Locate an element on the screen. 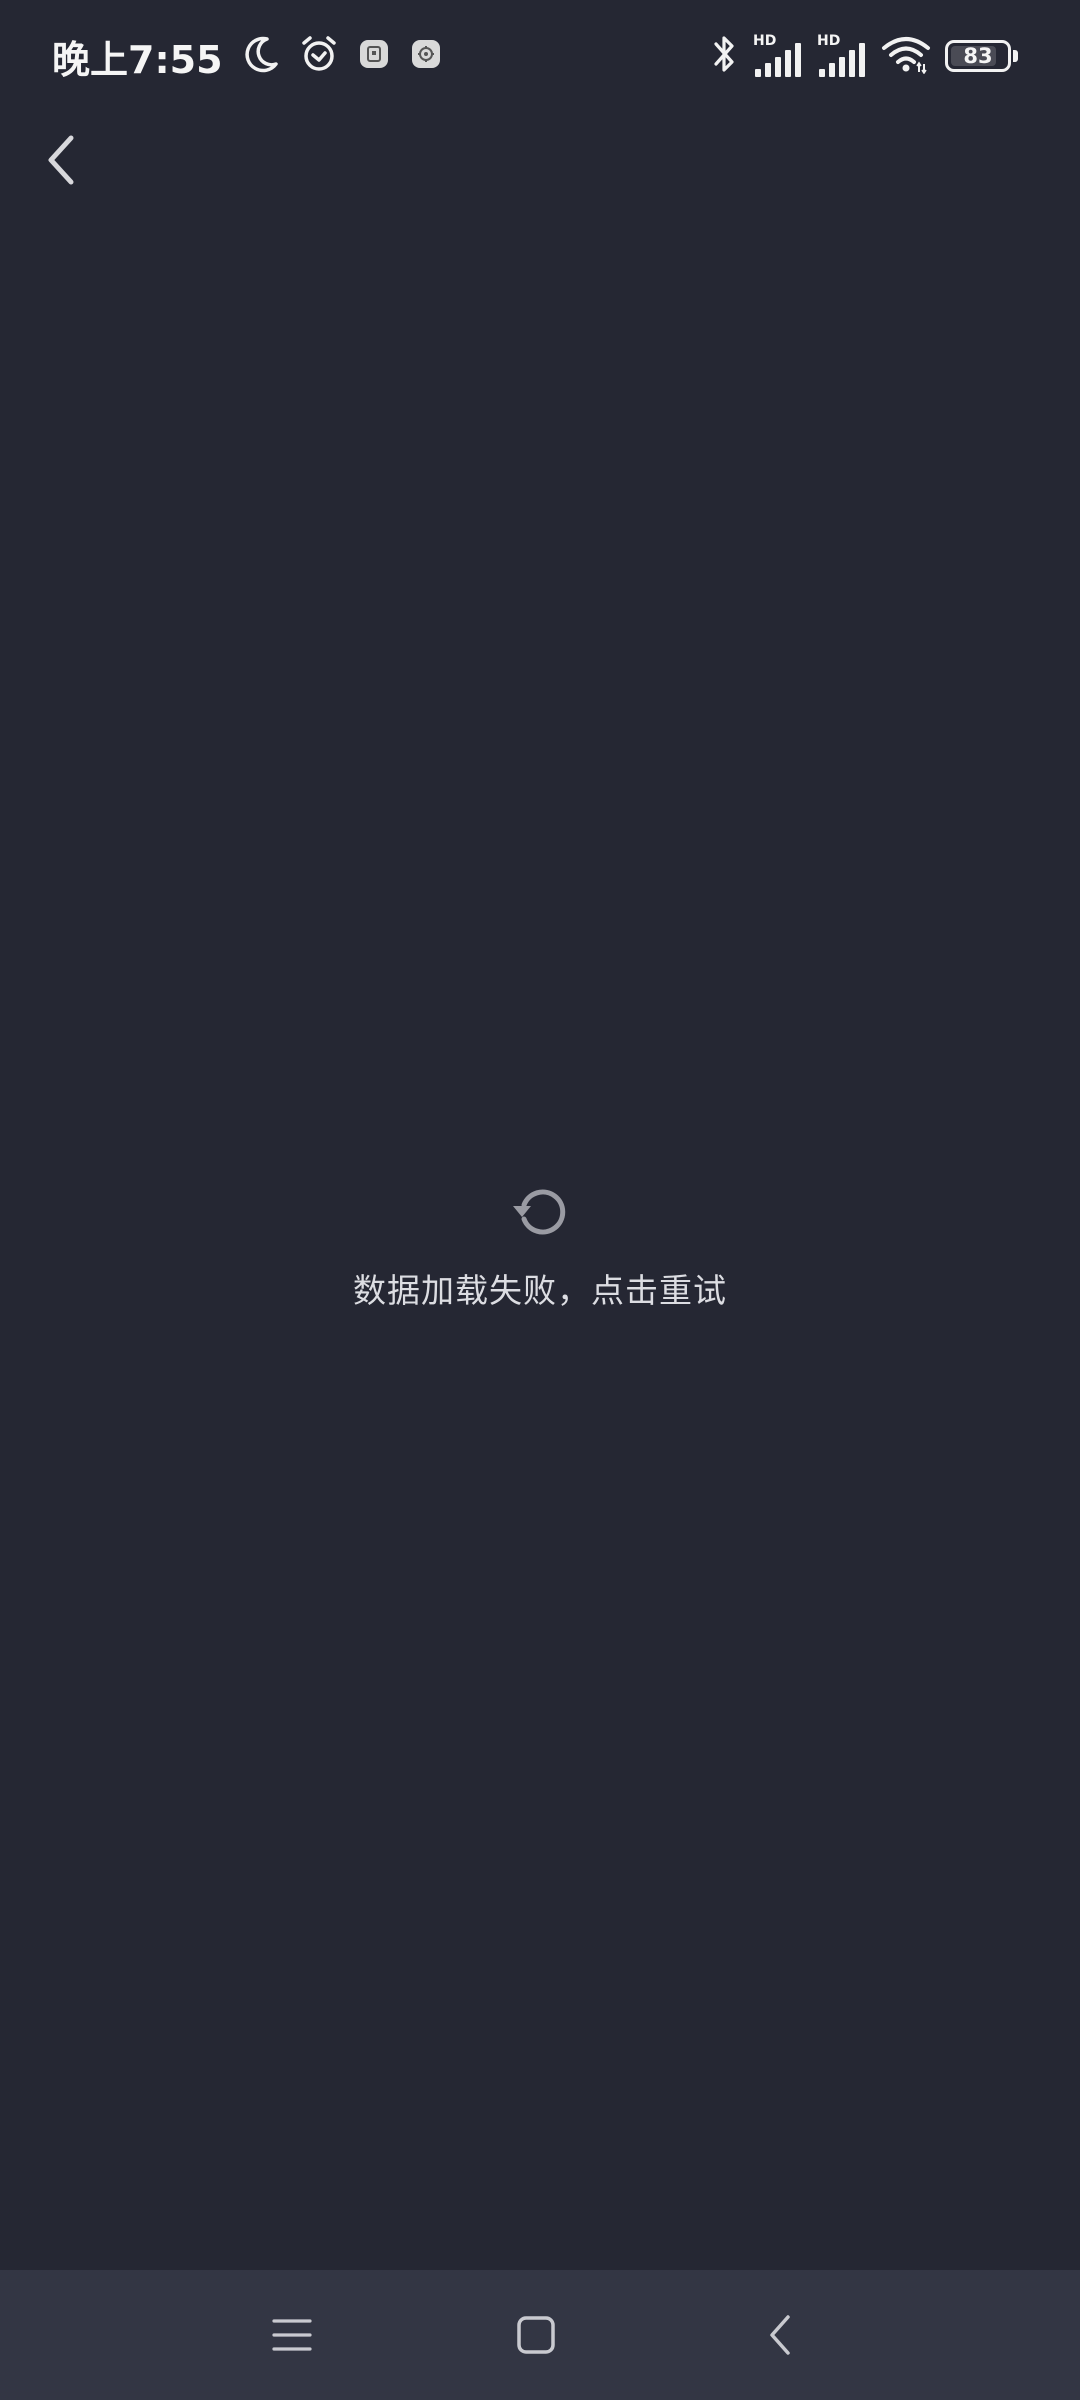 This screenshot has width=1080, height=2400. status-time: 晚上7:55 is located at coordinates (137, 59).